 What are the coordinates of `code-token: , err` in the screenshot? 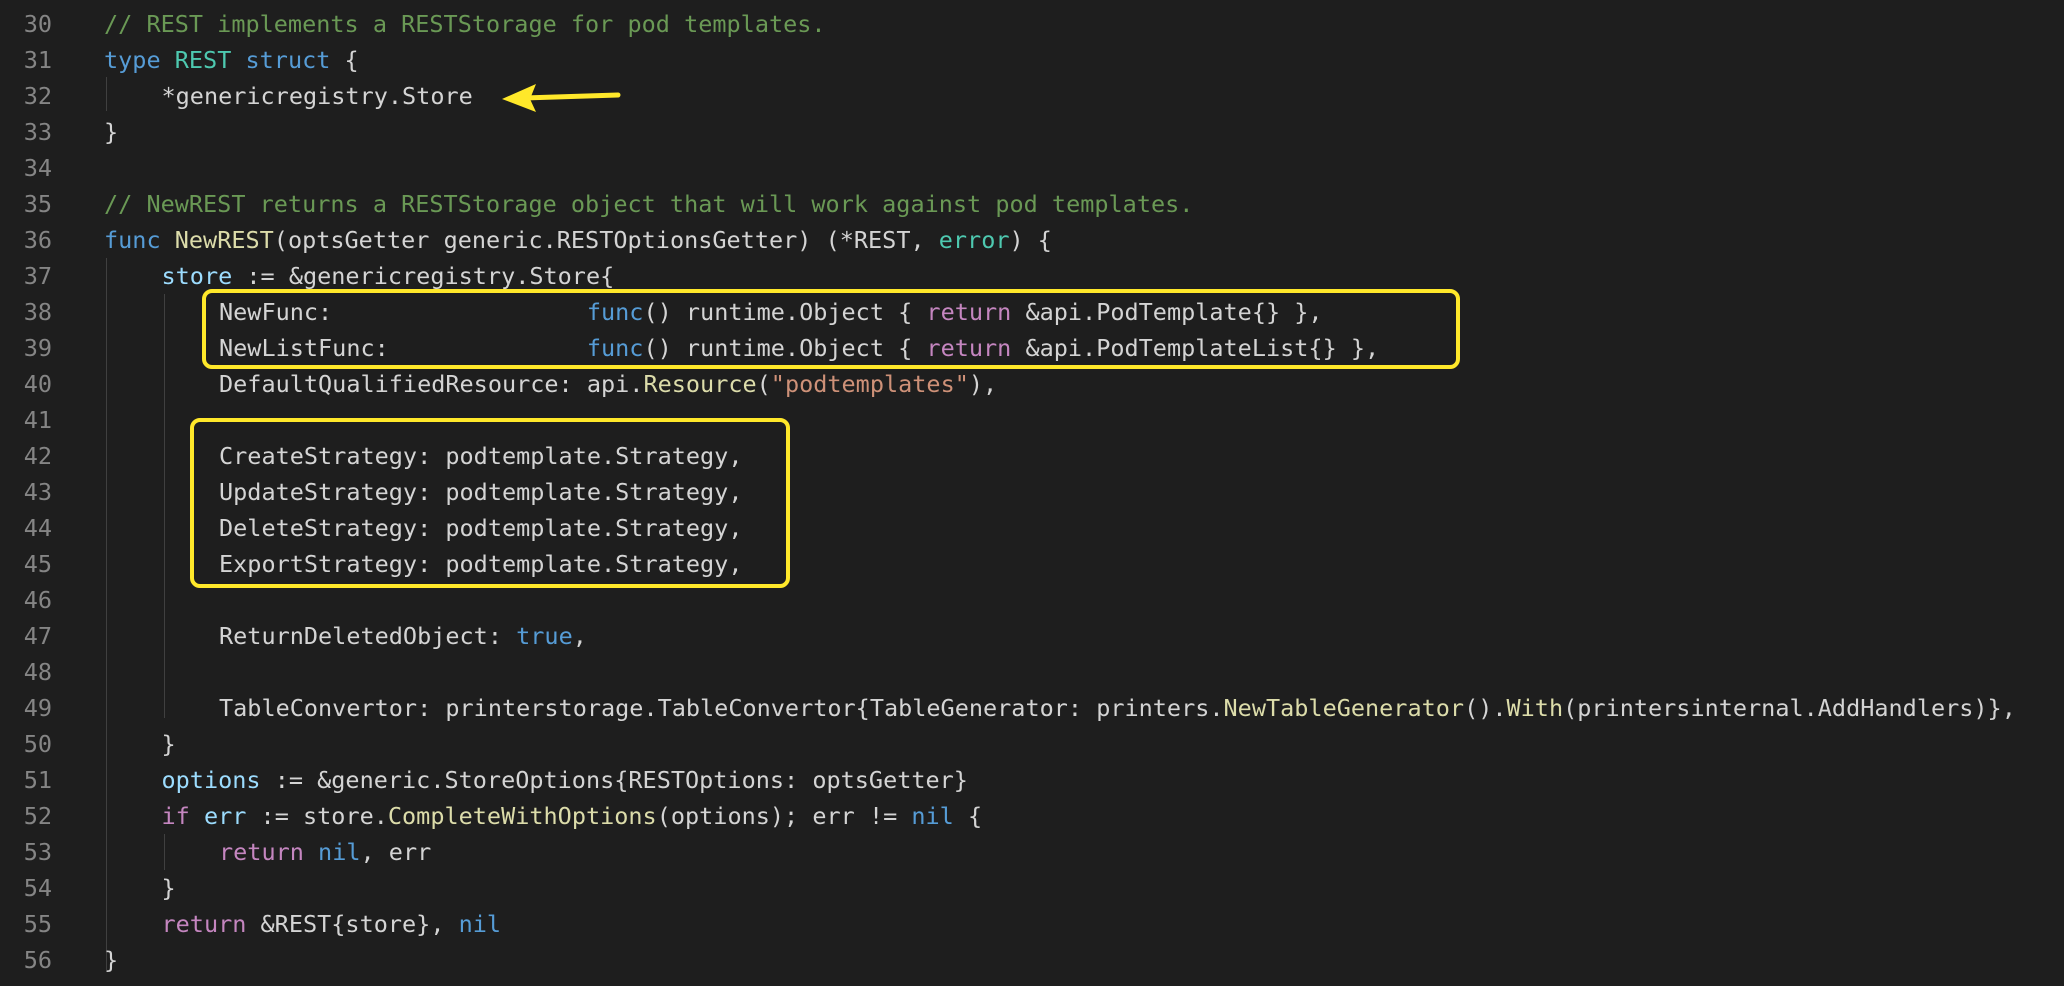 It's located at (396, 852).